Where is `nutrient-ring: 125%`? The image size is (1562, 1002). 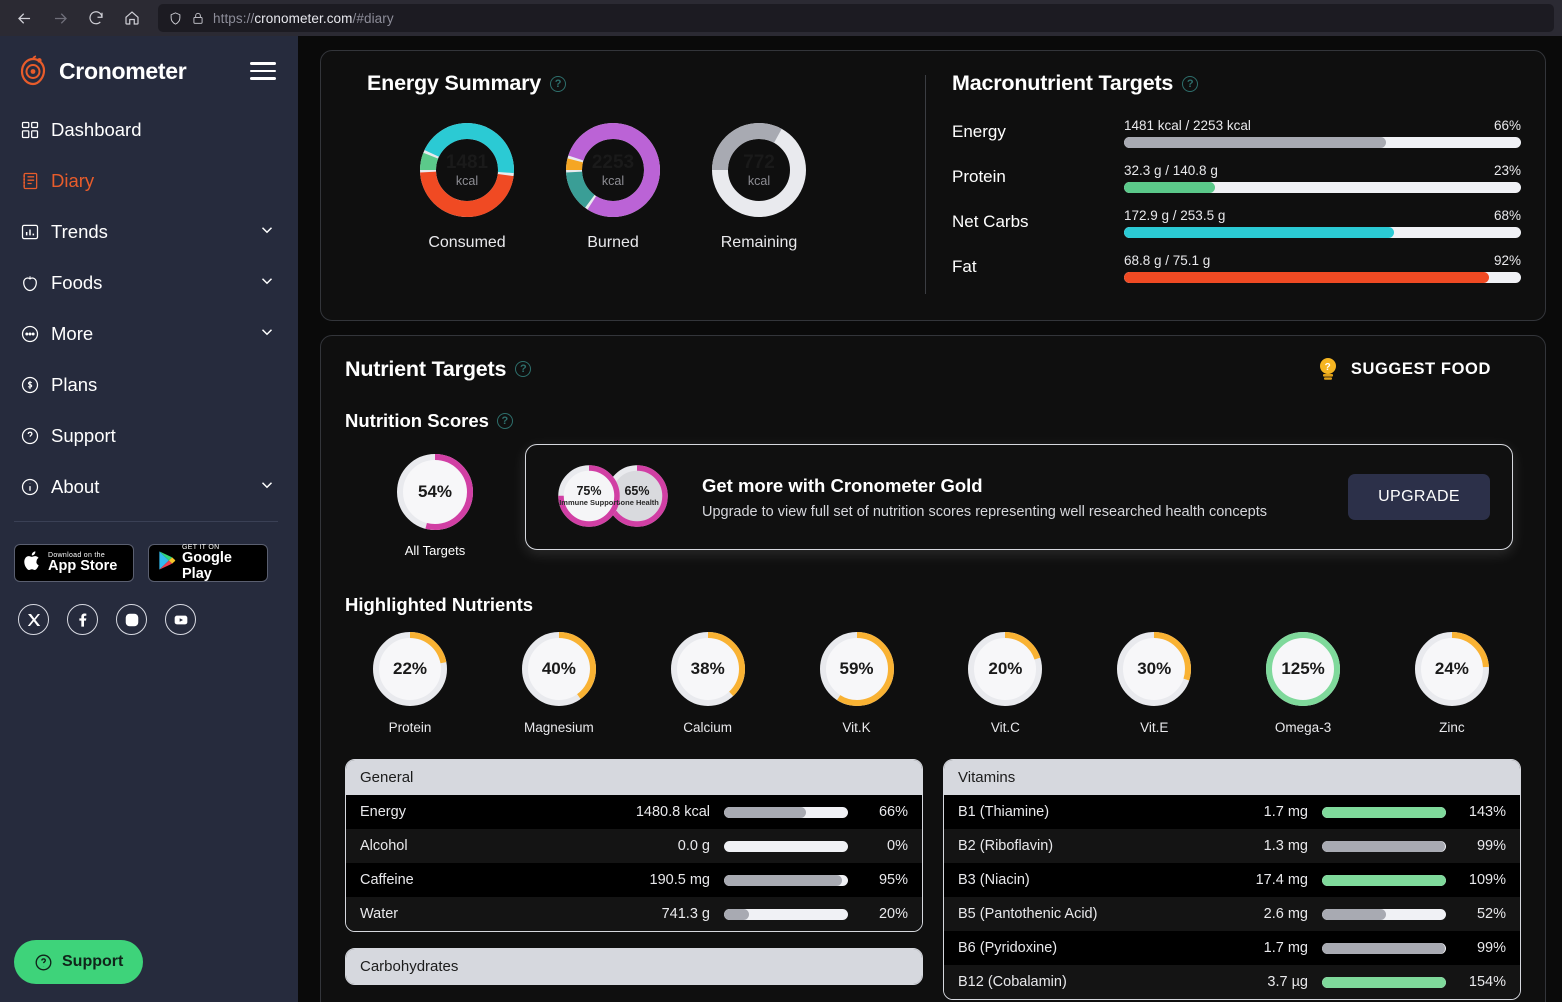 nutrient-ring: 125% is located at coordinates (1303, 669).